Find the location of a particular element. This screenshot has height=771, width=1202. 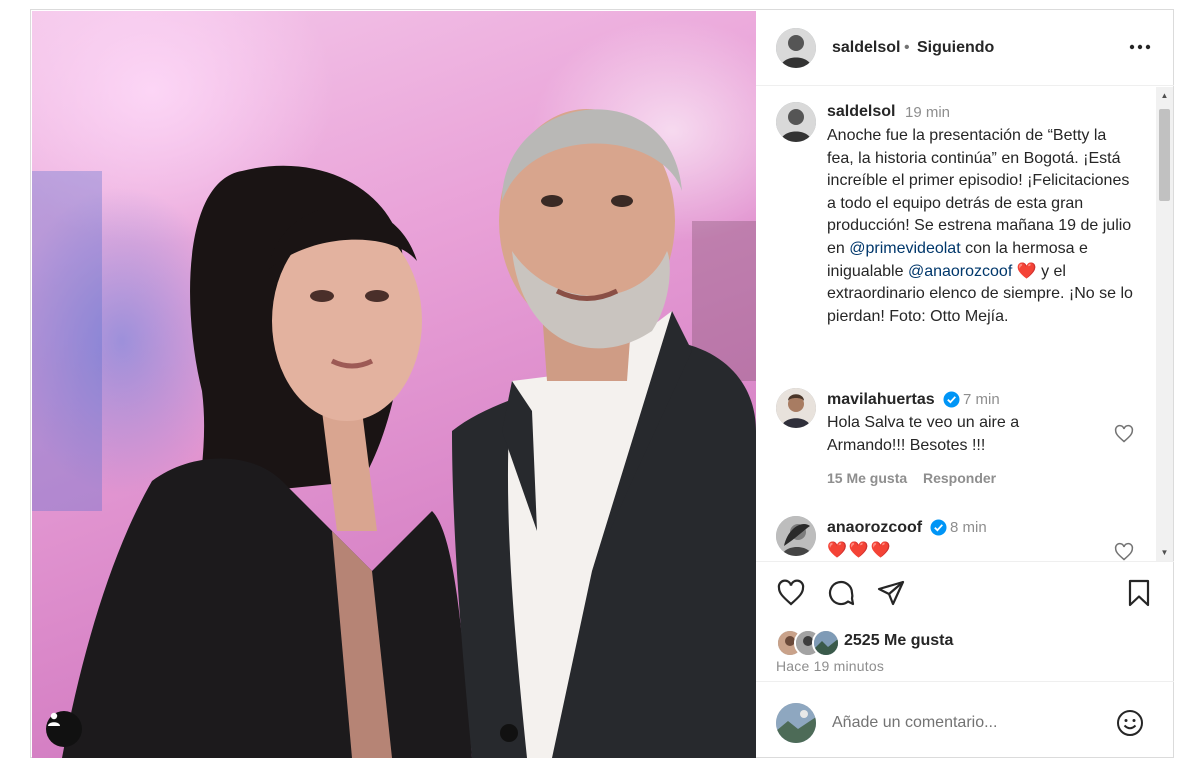

author-avatar is located at coordinates (796, 48).